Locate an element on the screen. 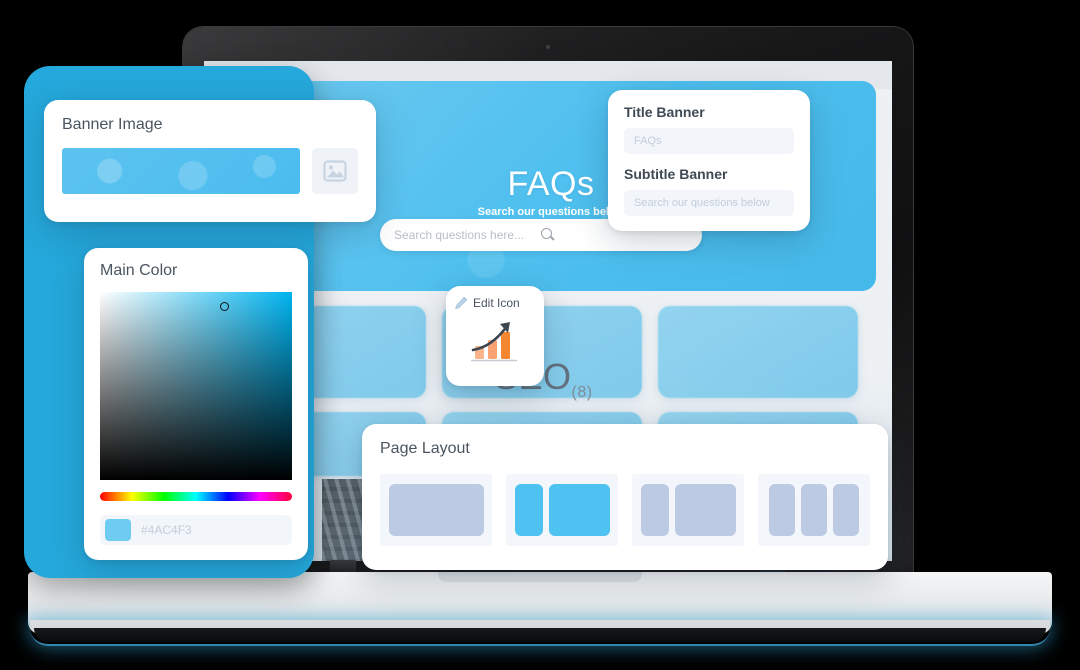 The width and height of the screenshot is (1080, 670). edit-icon-header: Edit Icon is located at coordinates (495, 303).